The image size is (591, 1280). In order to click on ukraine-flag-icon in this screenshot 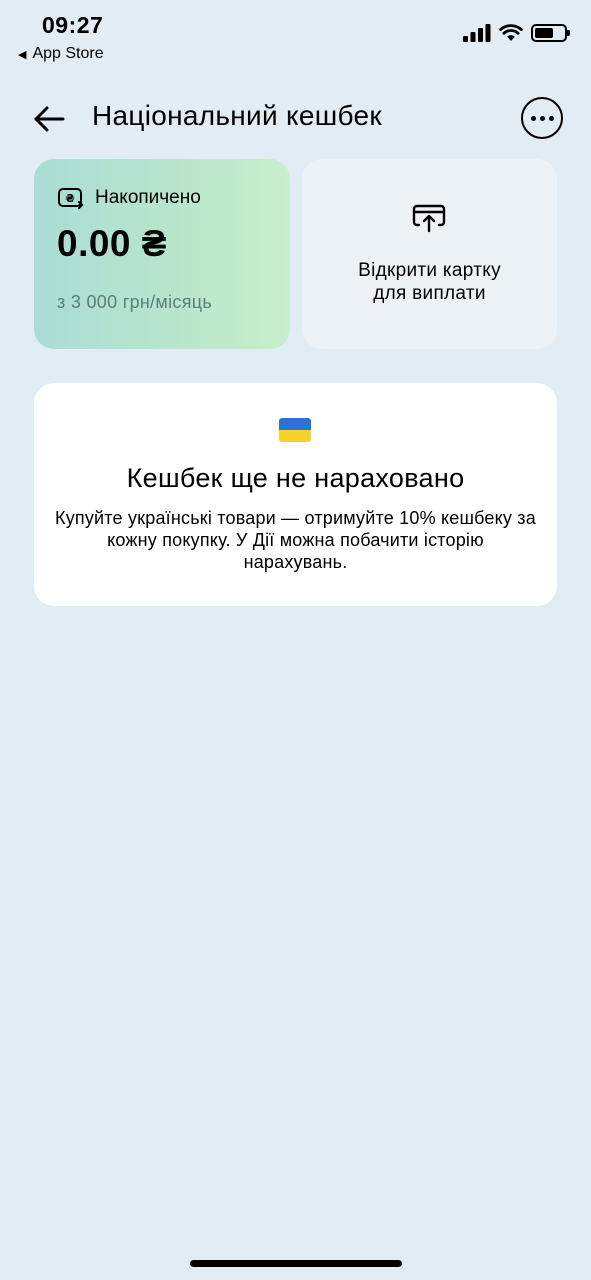, I will do `click(295, 430)`.